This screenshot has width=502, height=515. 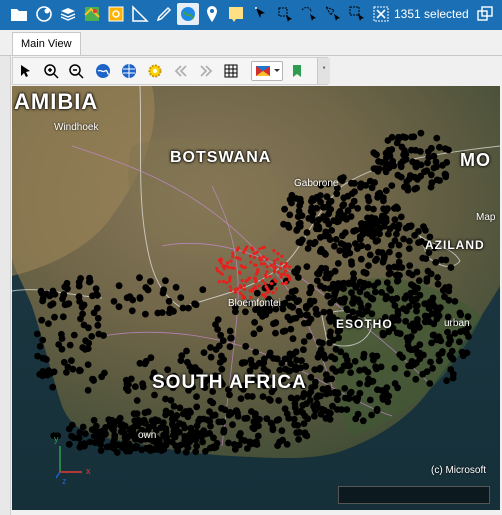 What do you see at coordinates (285, 14) in the screenshot?
I see `select-polygon-icon` at bounding box center [285, 14].